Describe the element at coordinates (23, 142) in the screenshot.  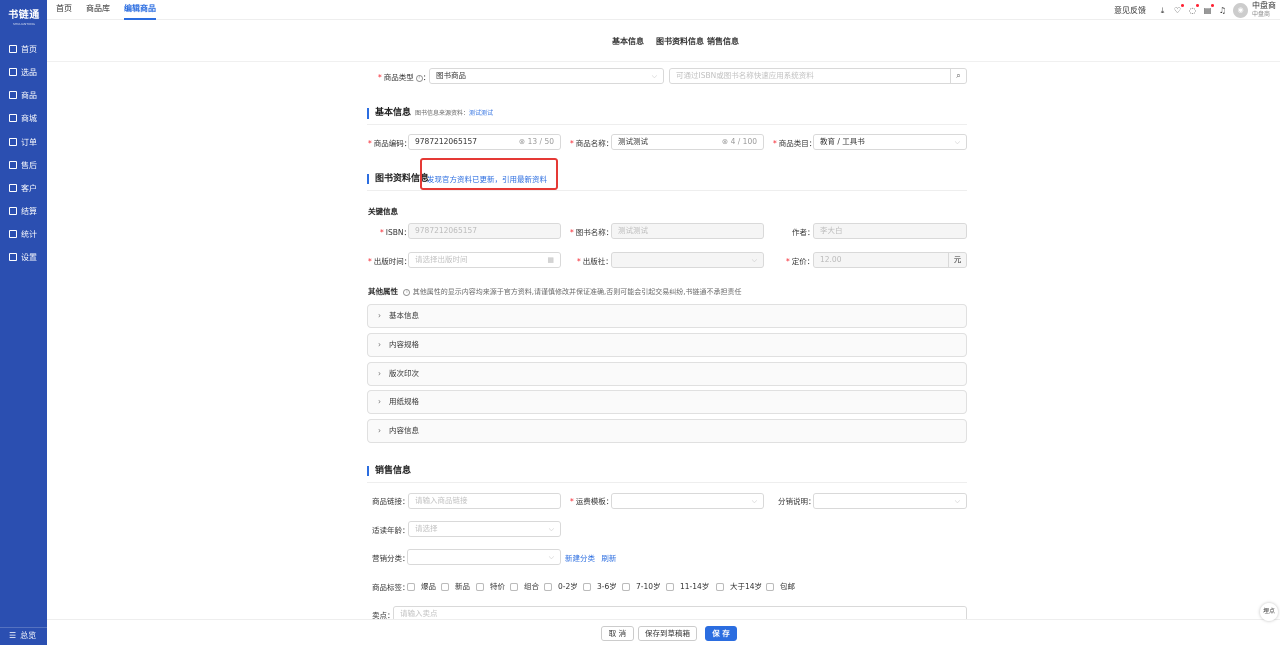
I see `sidebar-item-order: 订单` at that location.